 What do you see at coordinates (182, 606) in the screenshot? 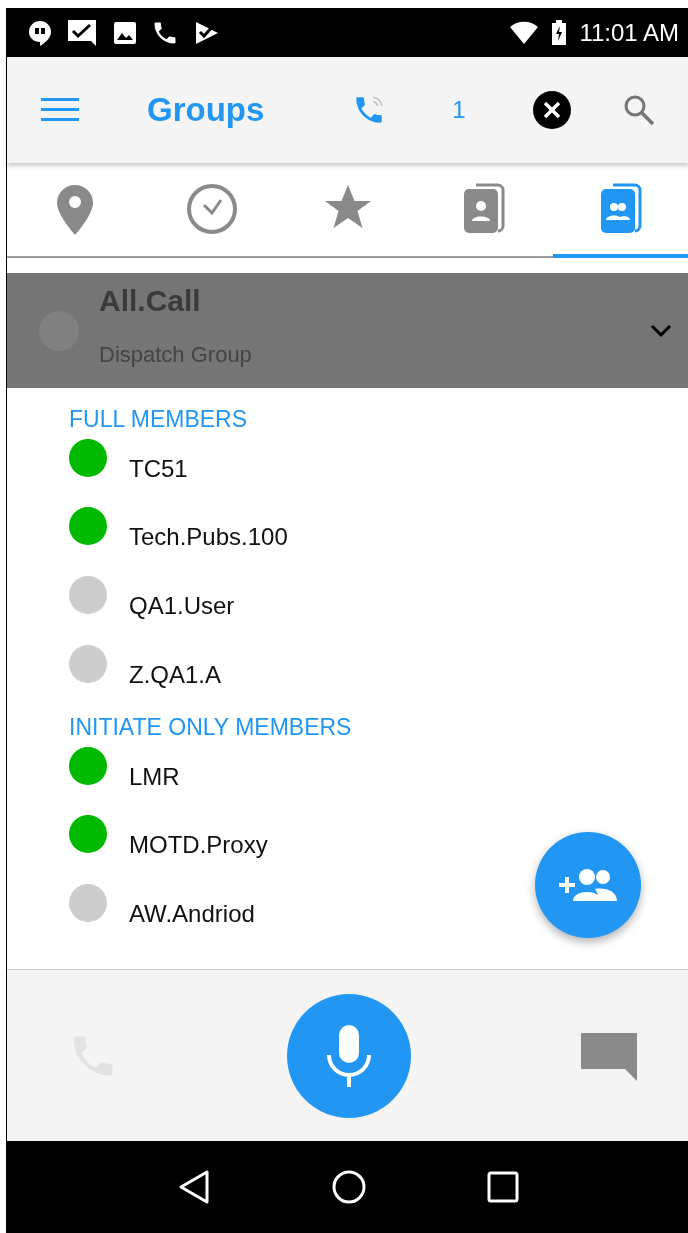
I see `member-name: QA1.User` at bounding box center [182, 606].